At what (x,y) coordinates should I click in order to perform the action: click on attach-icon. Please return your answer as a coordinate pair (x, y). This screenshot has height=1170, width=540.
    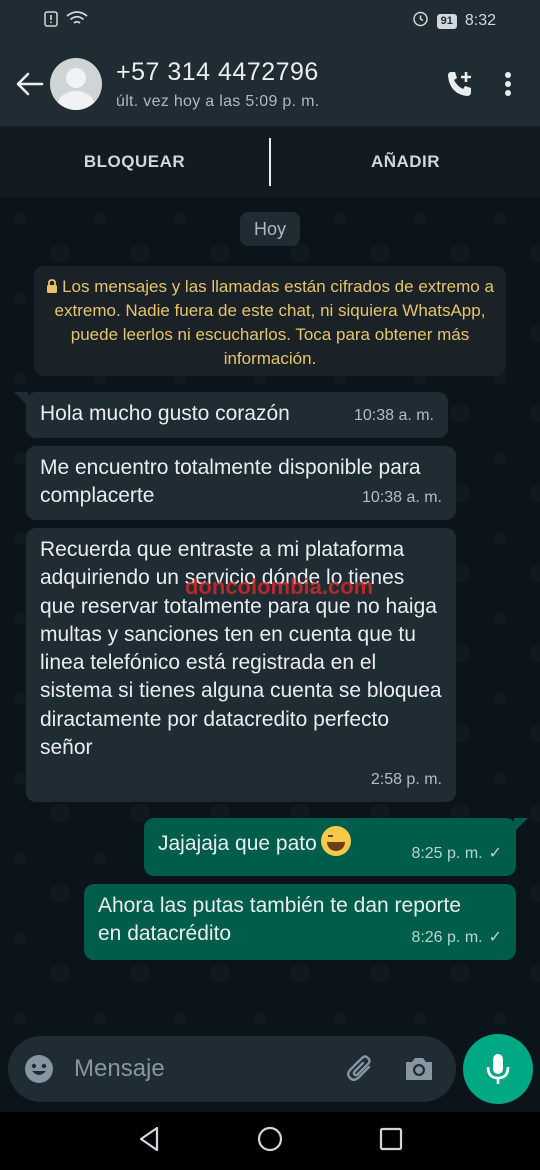
    Looking at the image, I should click on (361, 1069).